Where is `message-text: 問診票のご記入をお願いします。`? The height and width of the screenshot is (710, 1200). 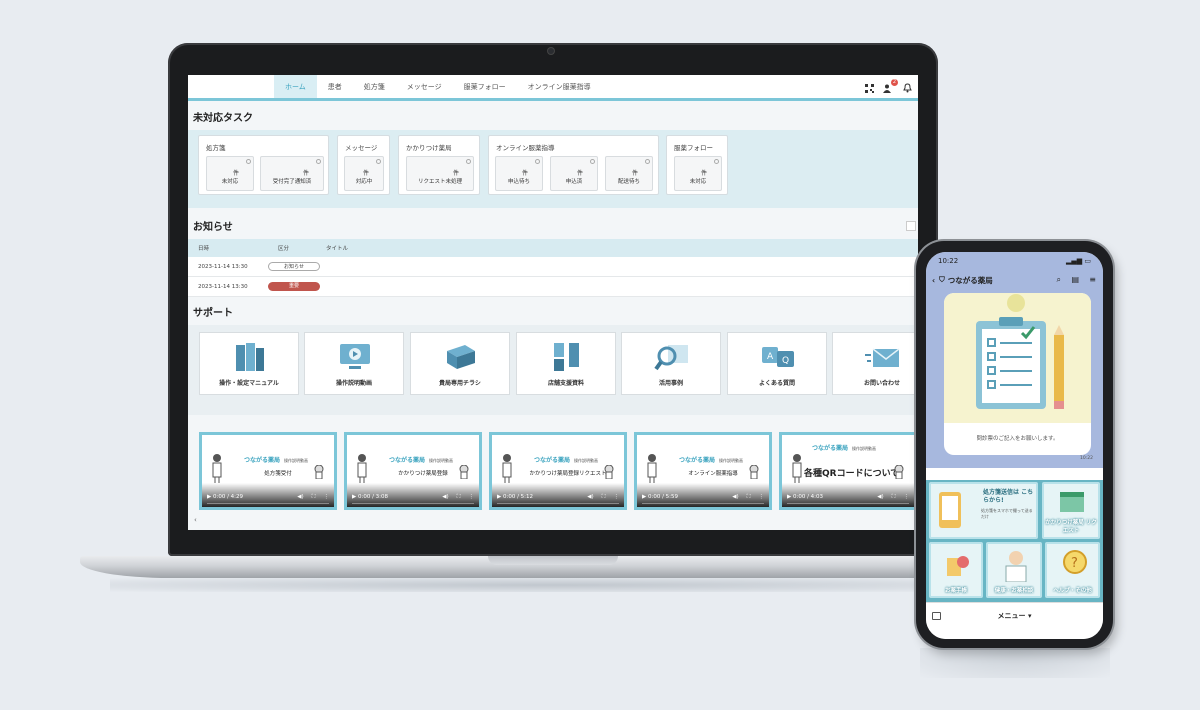 message-text: 問診票のご記入をお願いします。 is located at coordinates (1017, 439).